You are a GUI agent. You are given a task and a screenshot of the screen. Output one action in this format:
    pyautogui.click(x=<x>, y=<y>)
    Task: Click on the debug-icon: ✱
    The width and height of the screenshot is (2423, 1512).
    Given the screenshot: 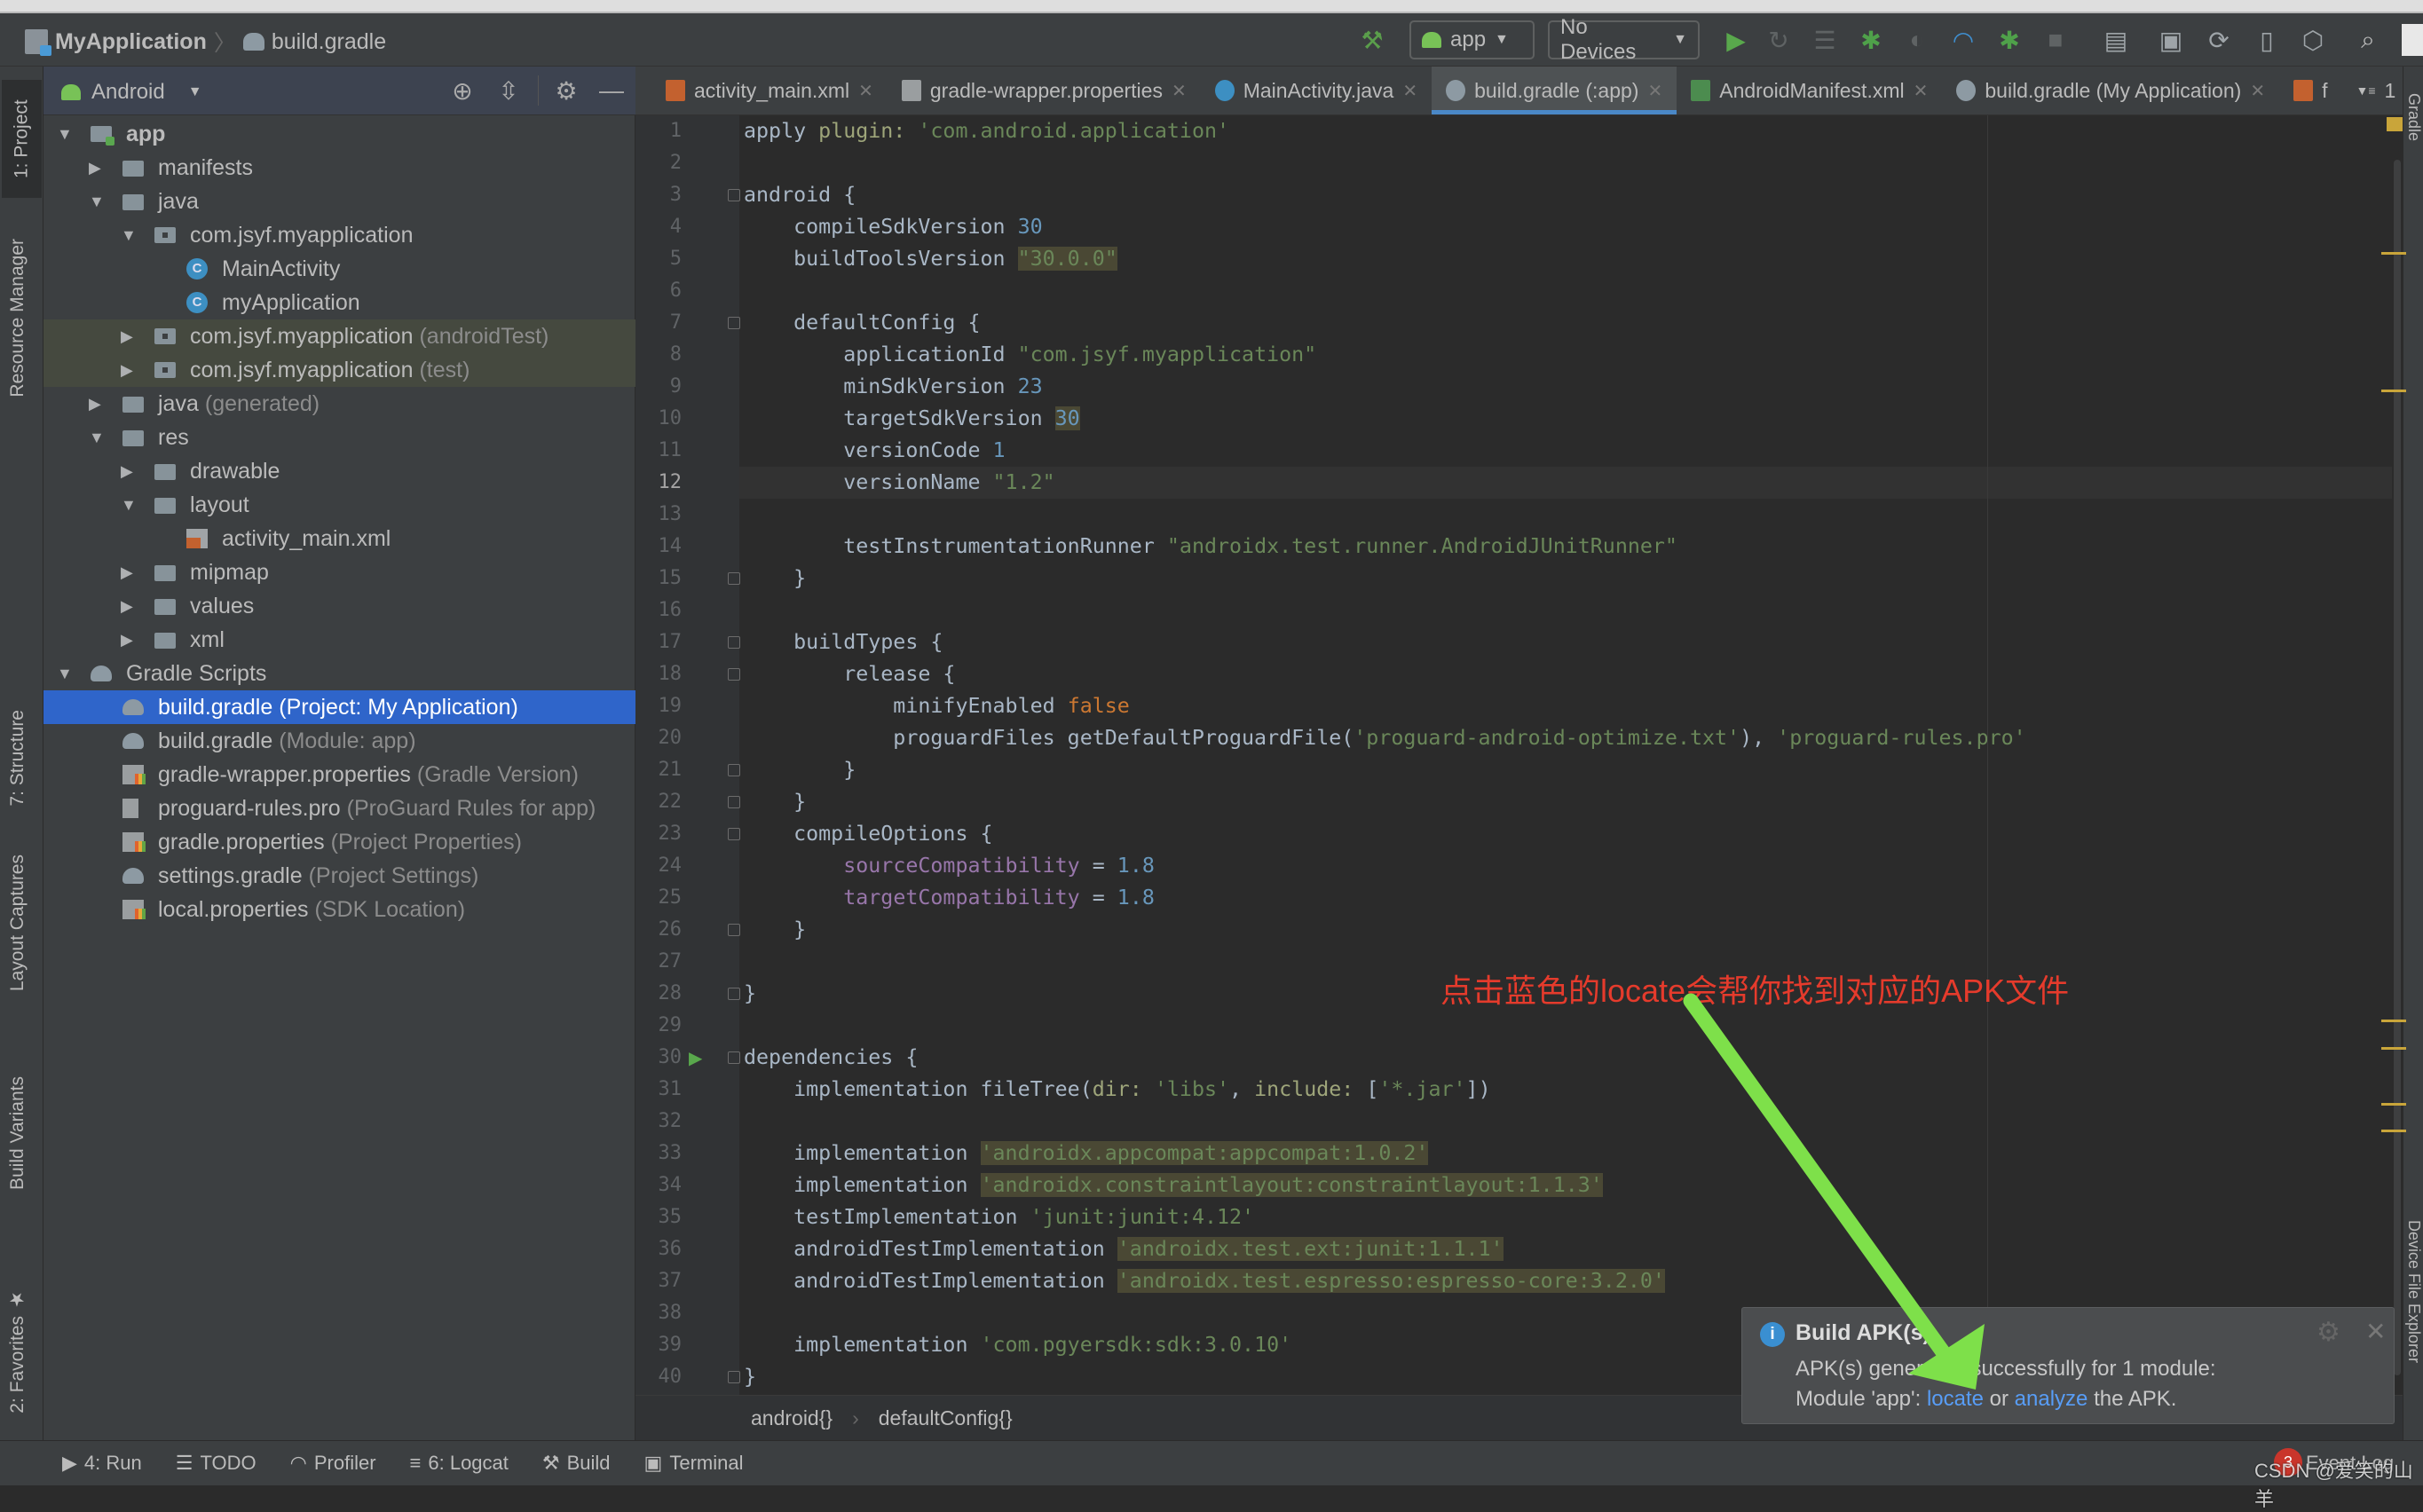 What is the action you would take?
    pyautogui.click(x=1871, y=40)
    